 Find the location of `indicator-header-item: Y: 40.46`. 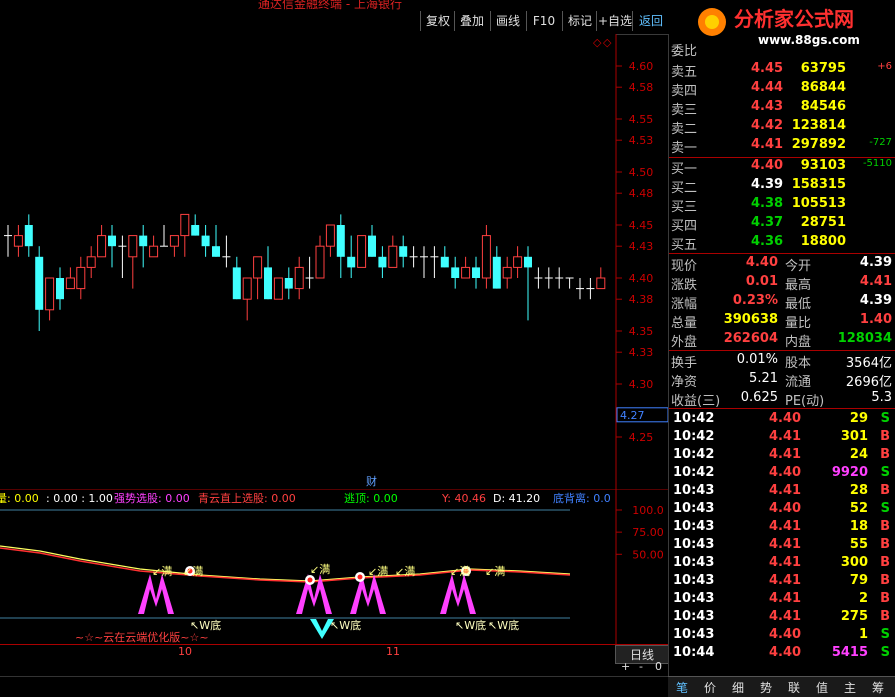

indicator-header-item: Y: 40.46 is located at coordinates (463, 498).